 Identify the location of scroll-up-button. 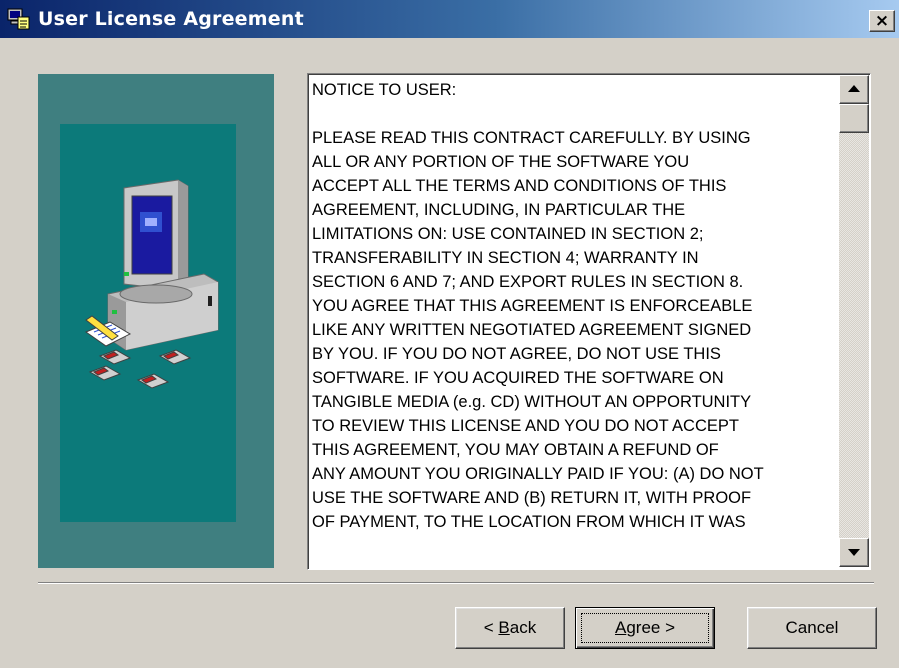
(854, 89).